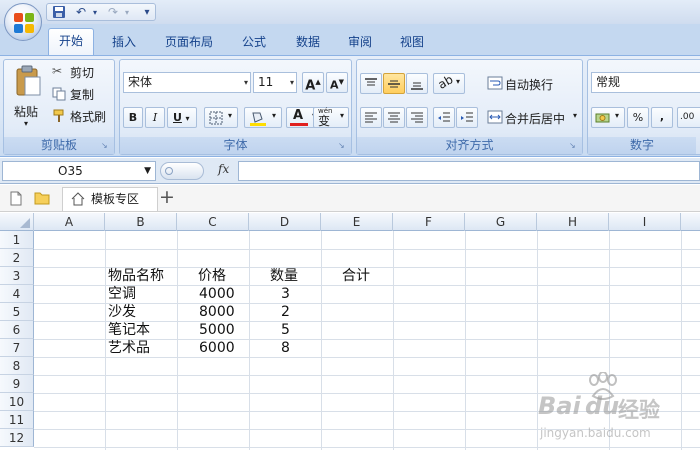 The width and height of the screenshot is (700, 450). I want to click on cell-e3: 合计, so click(356, 276).